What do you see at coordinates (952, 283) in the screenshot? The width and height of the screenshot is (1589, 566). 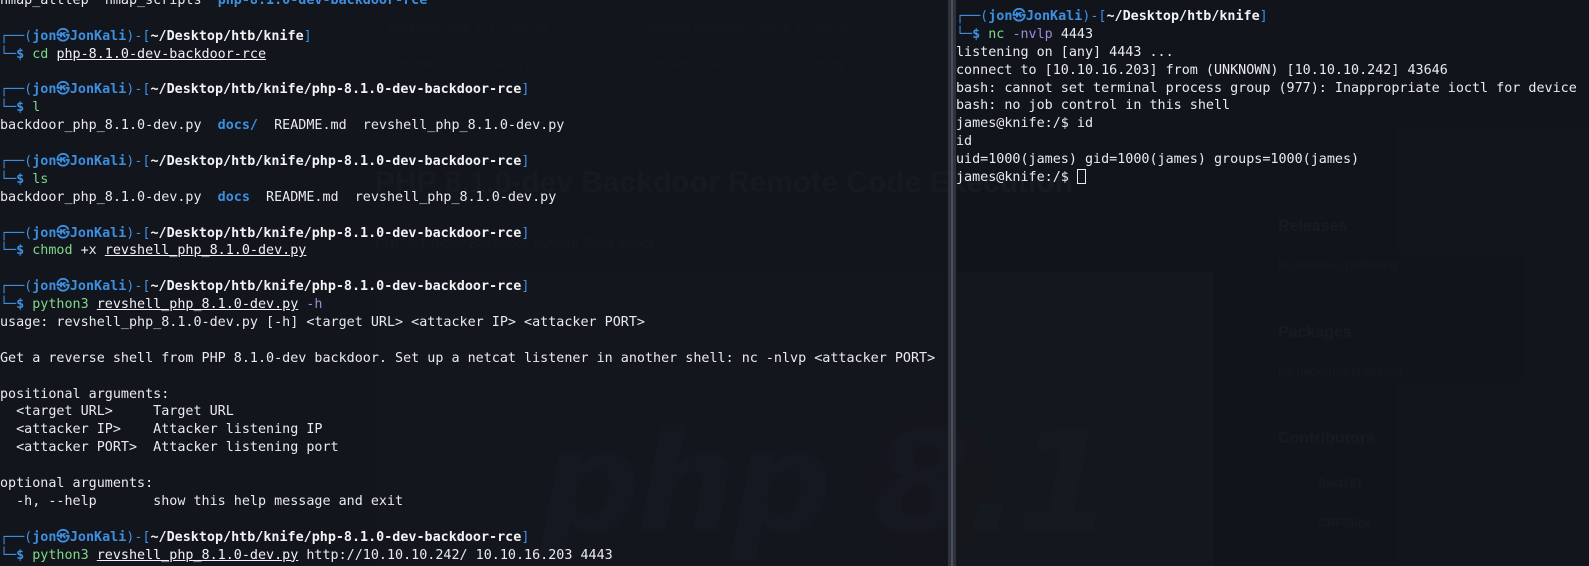 I see `pane-splitter` at bounding box center [952, 283].